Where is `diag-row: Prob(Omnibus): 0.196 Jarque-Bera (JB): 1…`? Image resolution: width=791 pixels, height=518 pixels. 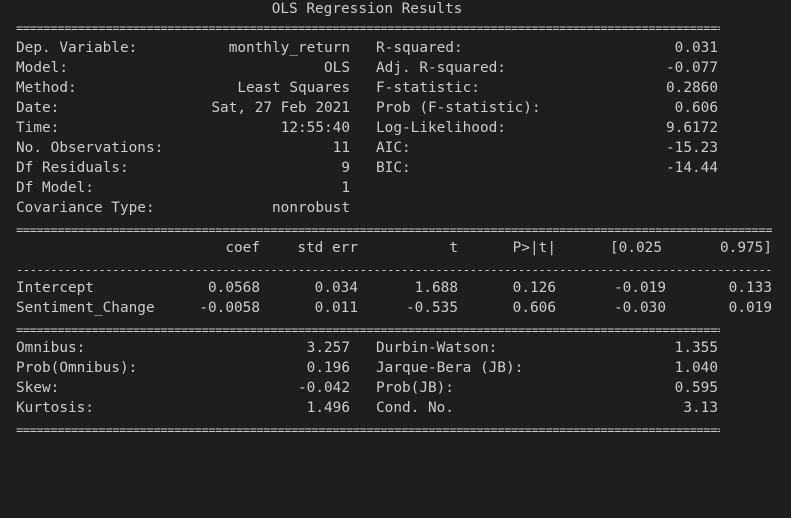 diag-row: Prob(Omnibus): 0.196 Jarque-Bera (JB): 1… is located at coordinates (367, 368).